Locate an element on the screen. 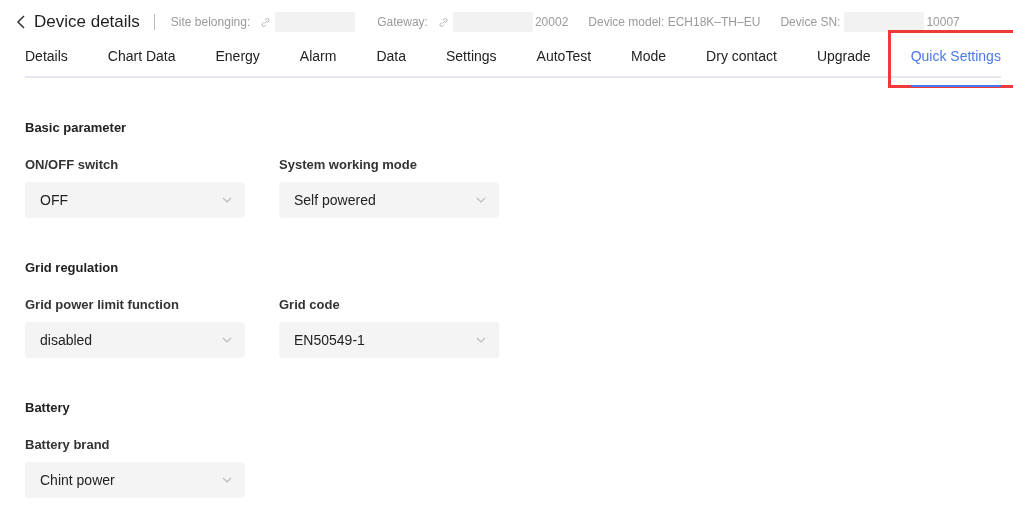 This screenshot has height=508, width=1013. meta-label: Device SN: is located at coordinates (810, 22).